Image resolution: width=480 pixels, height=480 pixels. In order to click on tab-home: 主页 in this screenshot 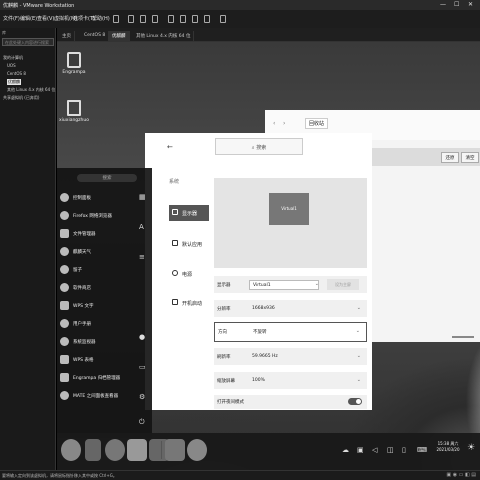, I will do `click(67, 36)`.